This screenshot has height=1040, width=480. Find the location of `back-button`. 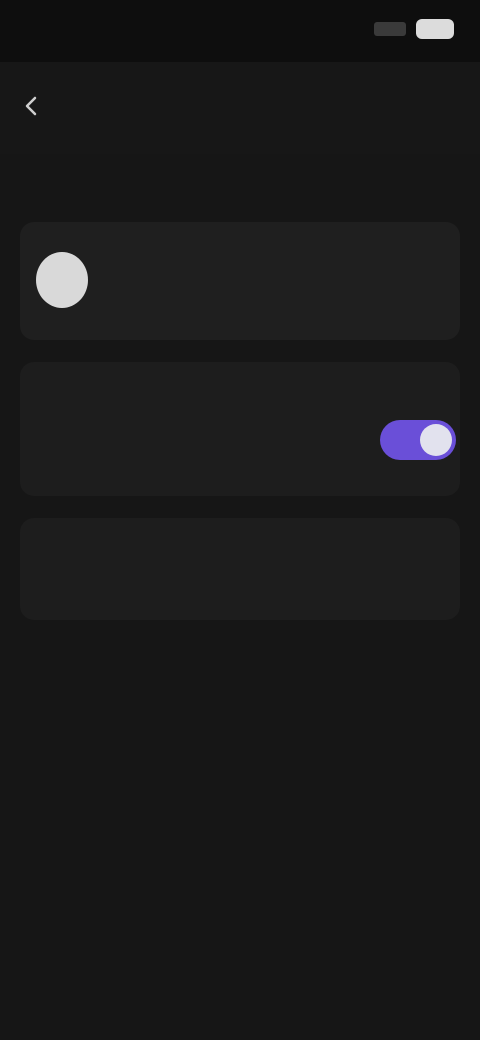

back-button is located at coordinates (32, 106).